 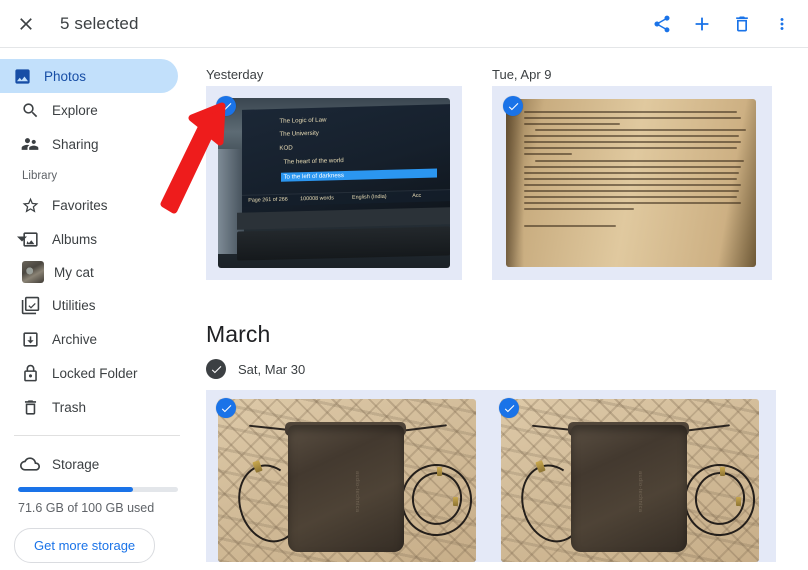 What do you see at coordinates (69, 407) in the screenshot?
I see `sidebar-item-label-trash: Trash` at bounding box center [69, 407].